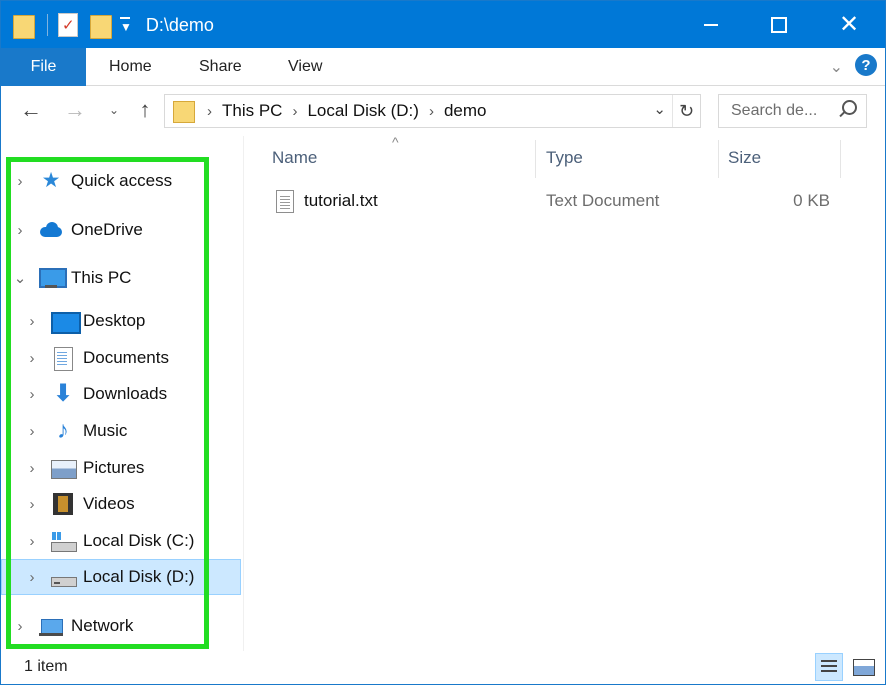  I want to click on music-icon: ♪, so click(63, 430).